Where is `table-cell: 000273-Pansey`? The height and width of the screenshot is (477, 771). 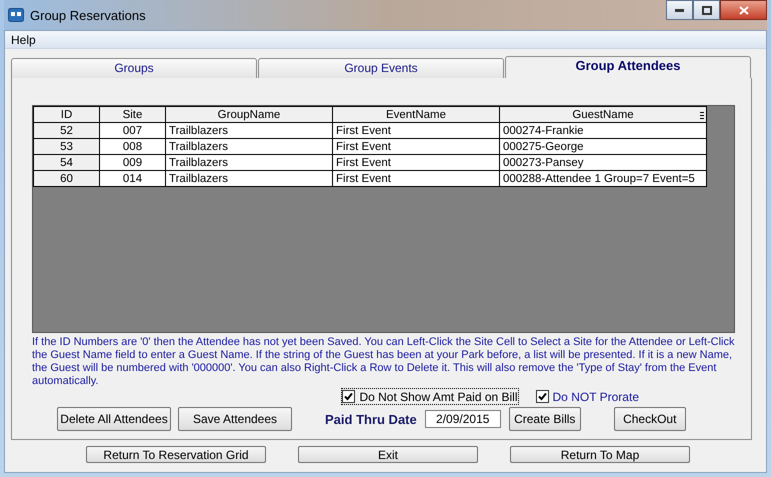
table-cell: 000273-Pansey is located at coordinates (603, 162).